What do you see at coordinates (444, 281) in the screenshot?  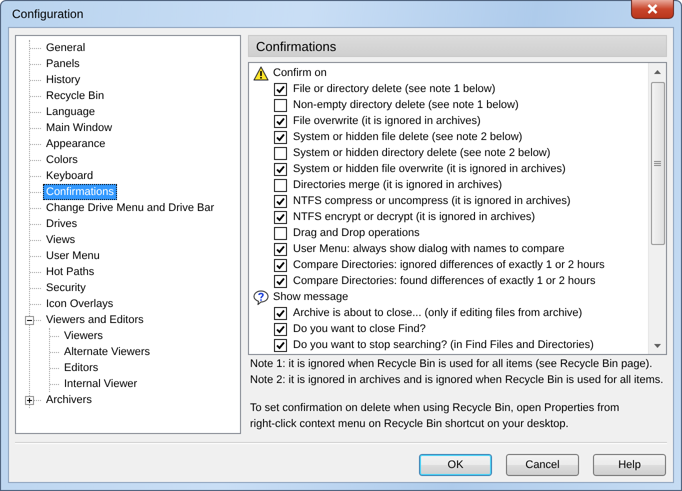 I see `checkbox-label: Compare Directories: found differences of exactly 1 or 2 hours` at bounding box center [444, 281].